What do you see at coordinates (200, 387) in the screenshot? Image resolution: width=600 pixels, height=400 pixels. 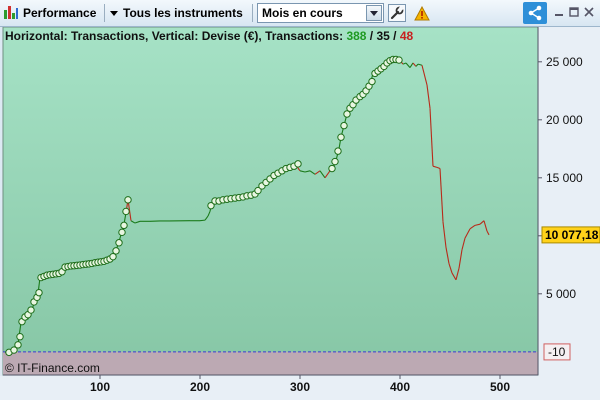 I see `x-tick-label: 200` at bounding box center [200, 387].